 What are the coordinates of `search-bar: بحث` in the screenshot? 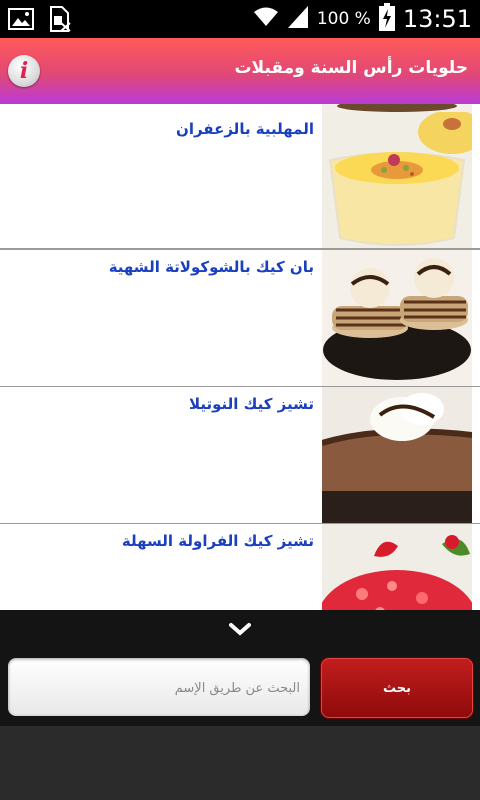 It's located at (240, 668).